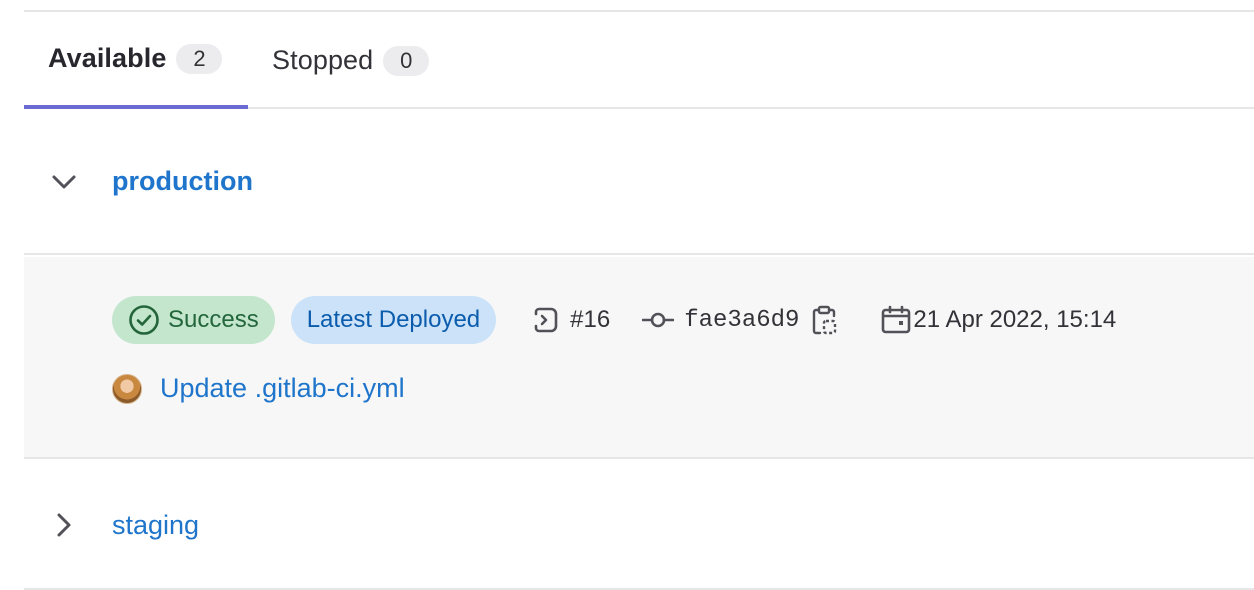  What do you see at coordinates (323, 60) in the screenshot?
I see `tab-stopped-label: Stopped` at bounding box center [323, 60].